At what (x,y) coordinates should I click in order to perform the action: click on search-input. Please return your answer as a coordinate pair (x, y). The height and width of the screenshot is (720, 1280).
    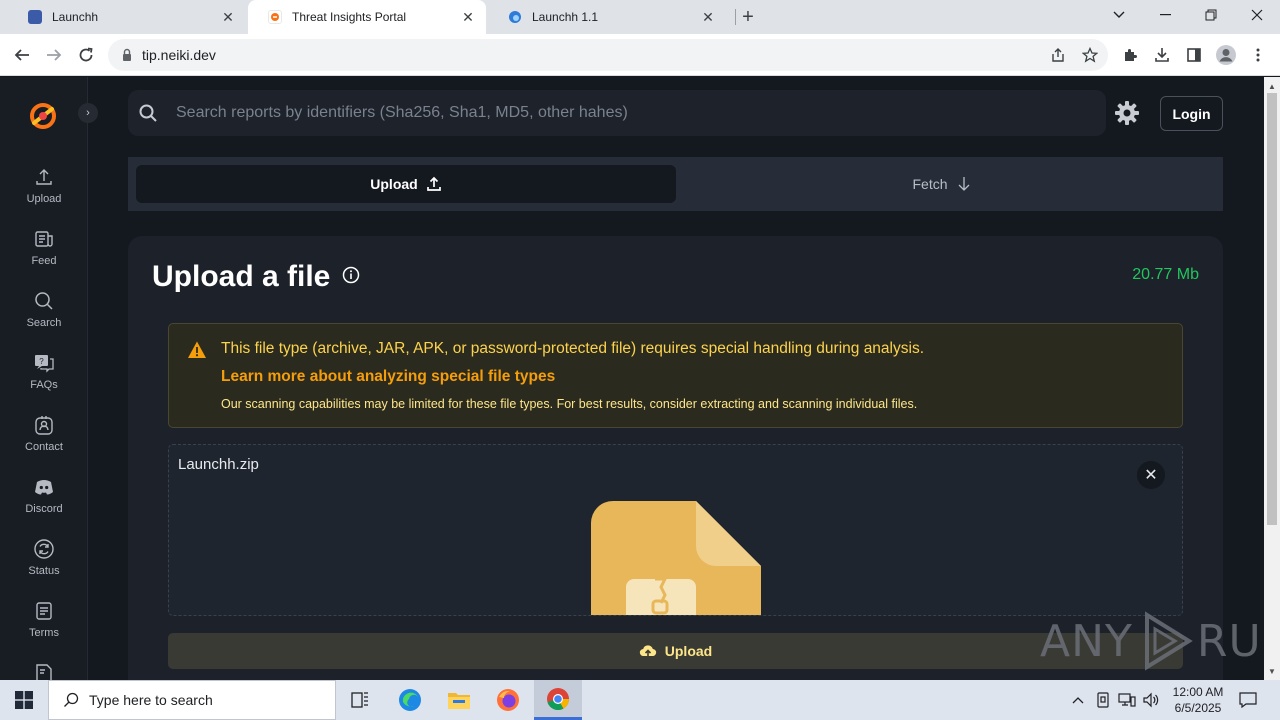
    Looking at the image, I should click on (641, 113).